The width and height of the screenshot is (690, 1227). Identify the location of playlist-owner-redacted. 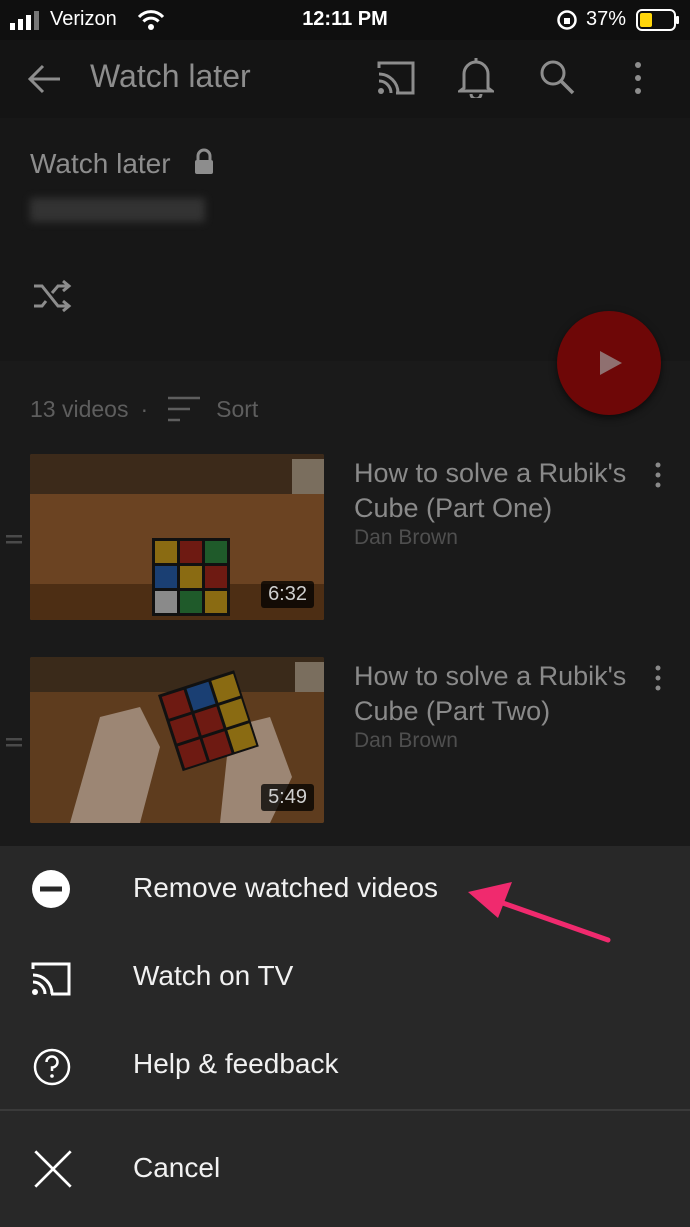
(117, 210).